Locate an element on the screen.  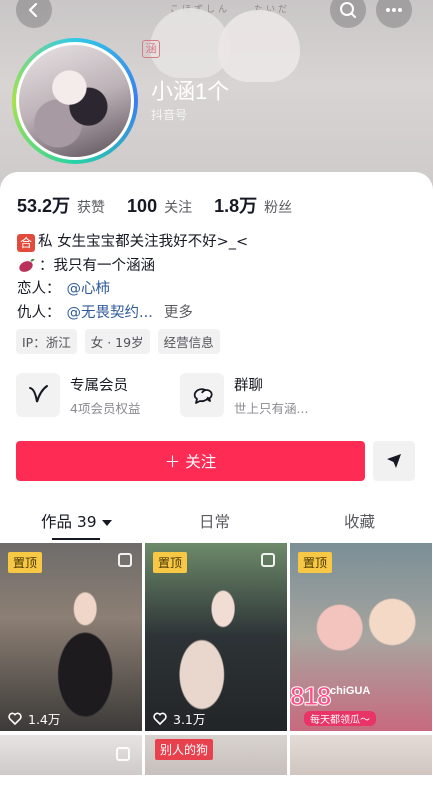
back-button is located at coordinates (34, 14).